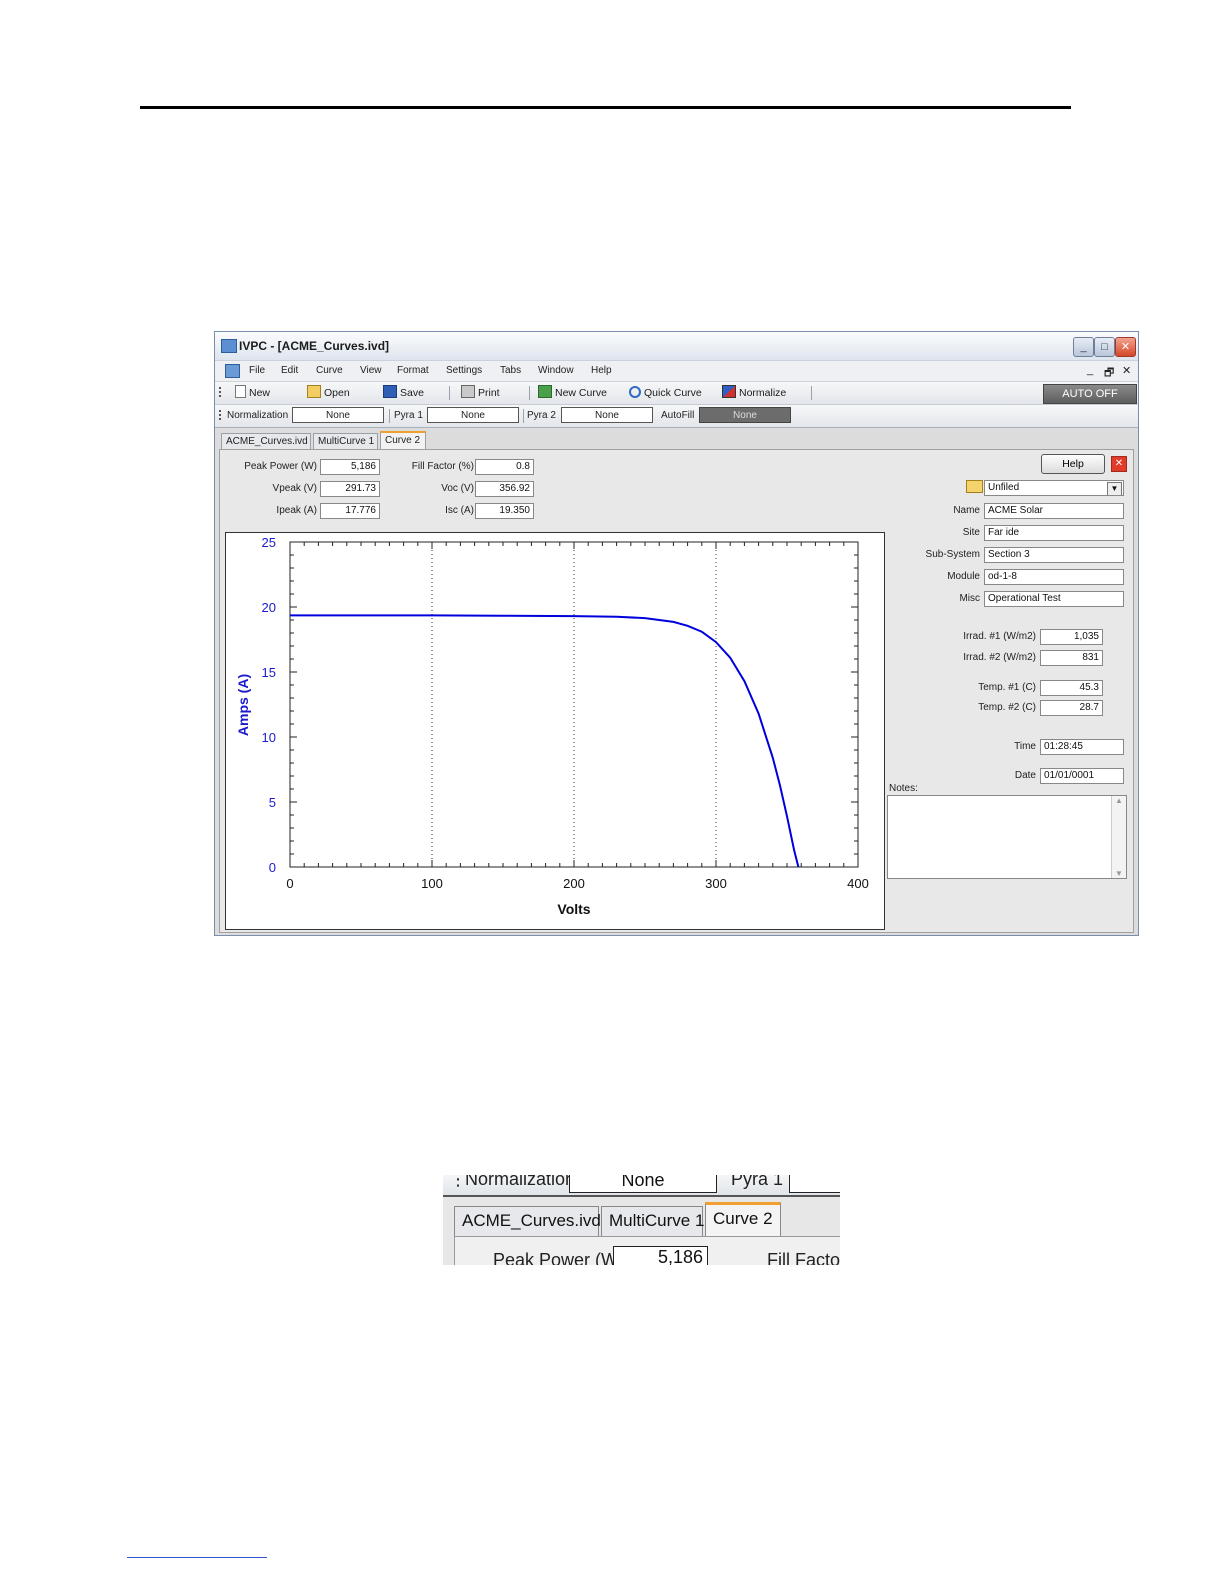  What do you see at coordinates (971, 532) in the screenshot?
I see `site-label: Site` at bounding box center [971, 532].